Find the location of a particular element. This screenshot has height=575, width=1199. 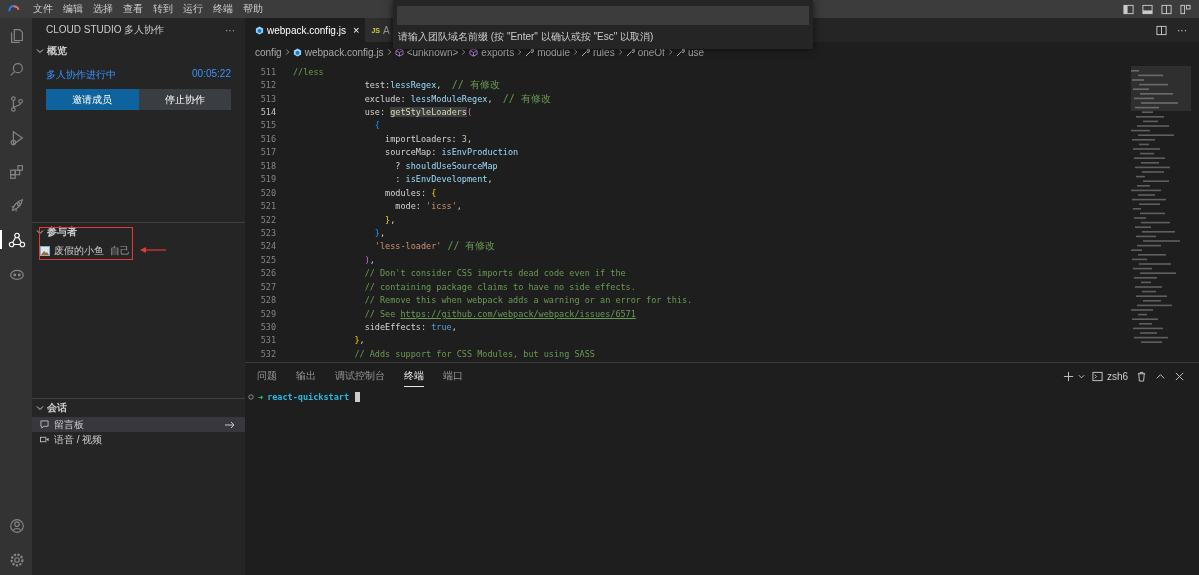

breadcrumb-item: exports is located at coordinates (498, 52).